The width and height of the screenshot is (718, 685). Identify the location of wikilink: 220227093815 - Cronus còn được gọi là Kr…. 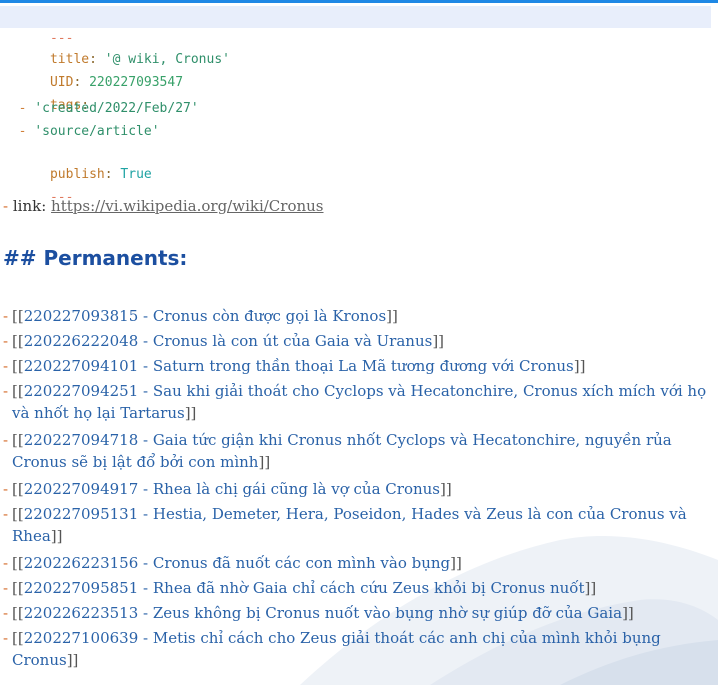
(205, 316).